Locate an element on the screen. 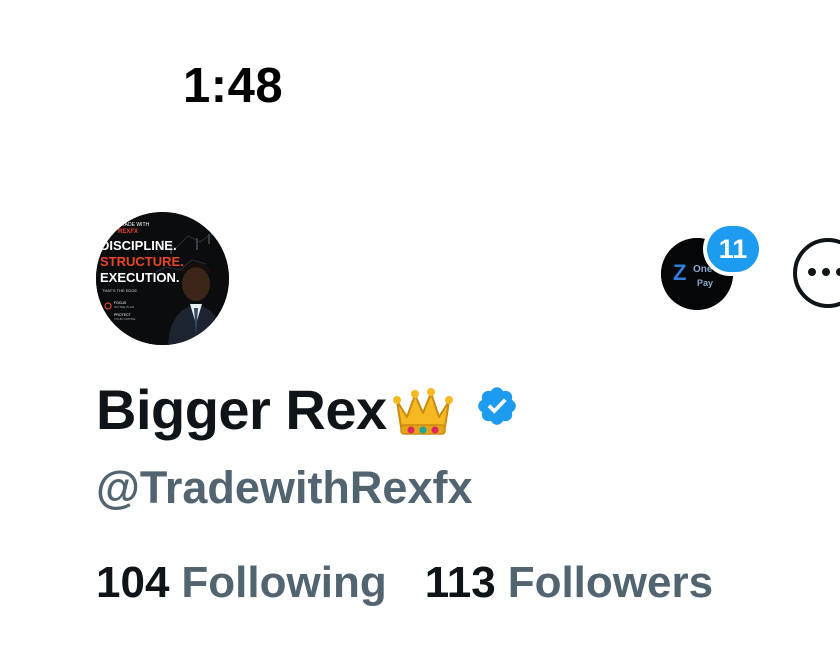 Image resolution: width=840 pixels, height=671 pixels. following-count: 104 is located at coordinates (133, 582).